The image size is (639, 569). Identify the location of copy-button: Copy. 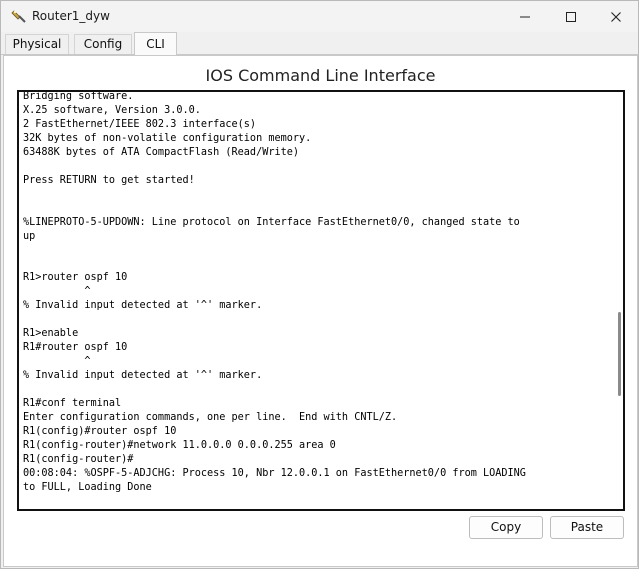
(506, 527).